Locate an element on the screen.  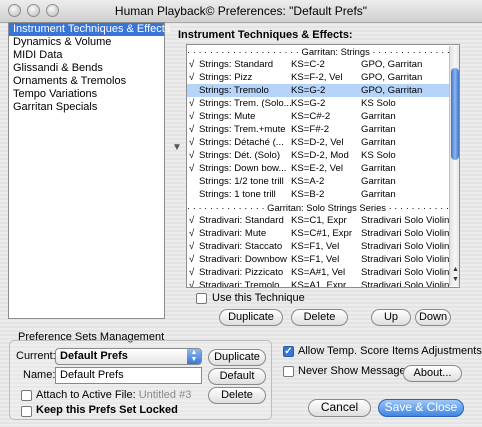
scroll-thumb is located at coordinates (455, 114).